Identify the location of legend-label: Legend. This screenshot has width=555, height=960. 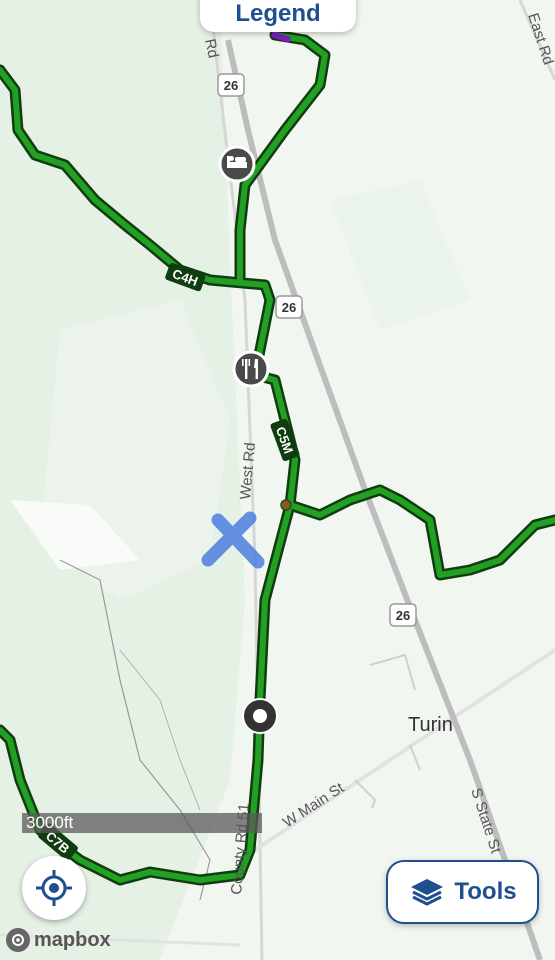
(278, 13).